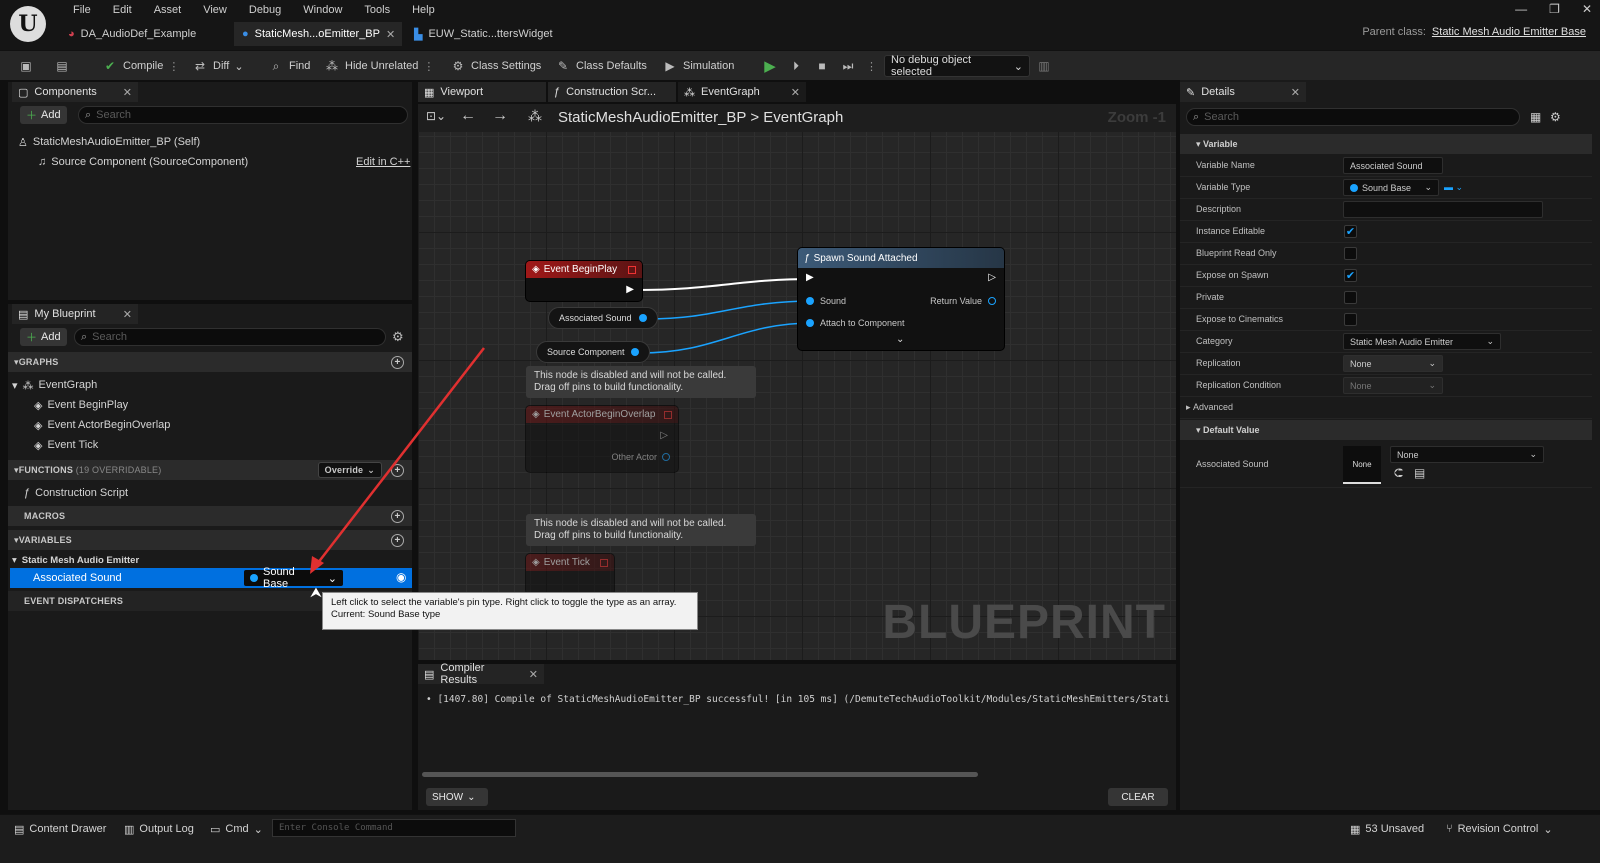  Describe the element at coordinates (570, 574) in the screenshot. I see `node-event-tick: ◈ Event Tick` at that location.